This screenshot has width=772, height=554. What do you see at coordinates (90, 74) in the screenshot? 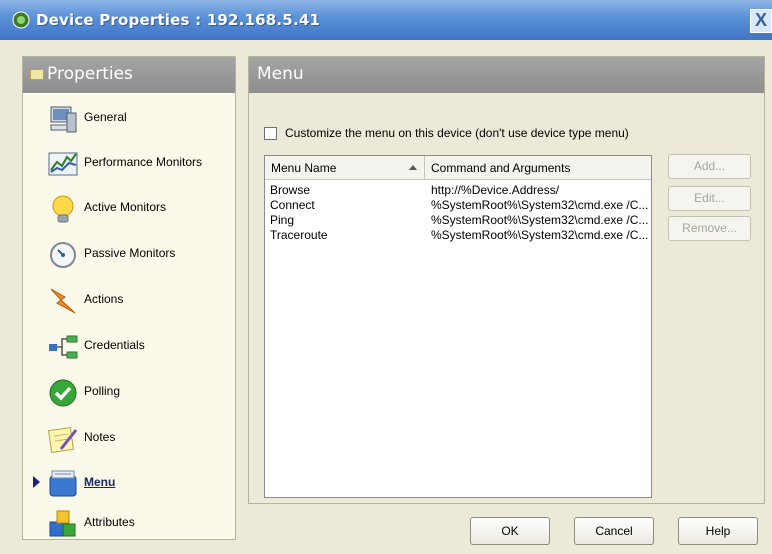
I see `properties-header-label: Properties` at bounding box center [90, 74].